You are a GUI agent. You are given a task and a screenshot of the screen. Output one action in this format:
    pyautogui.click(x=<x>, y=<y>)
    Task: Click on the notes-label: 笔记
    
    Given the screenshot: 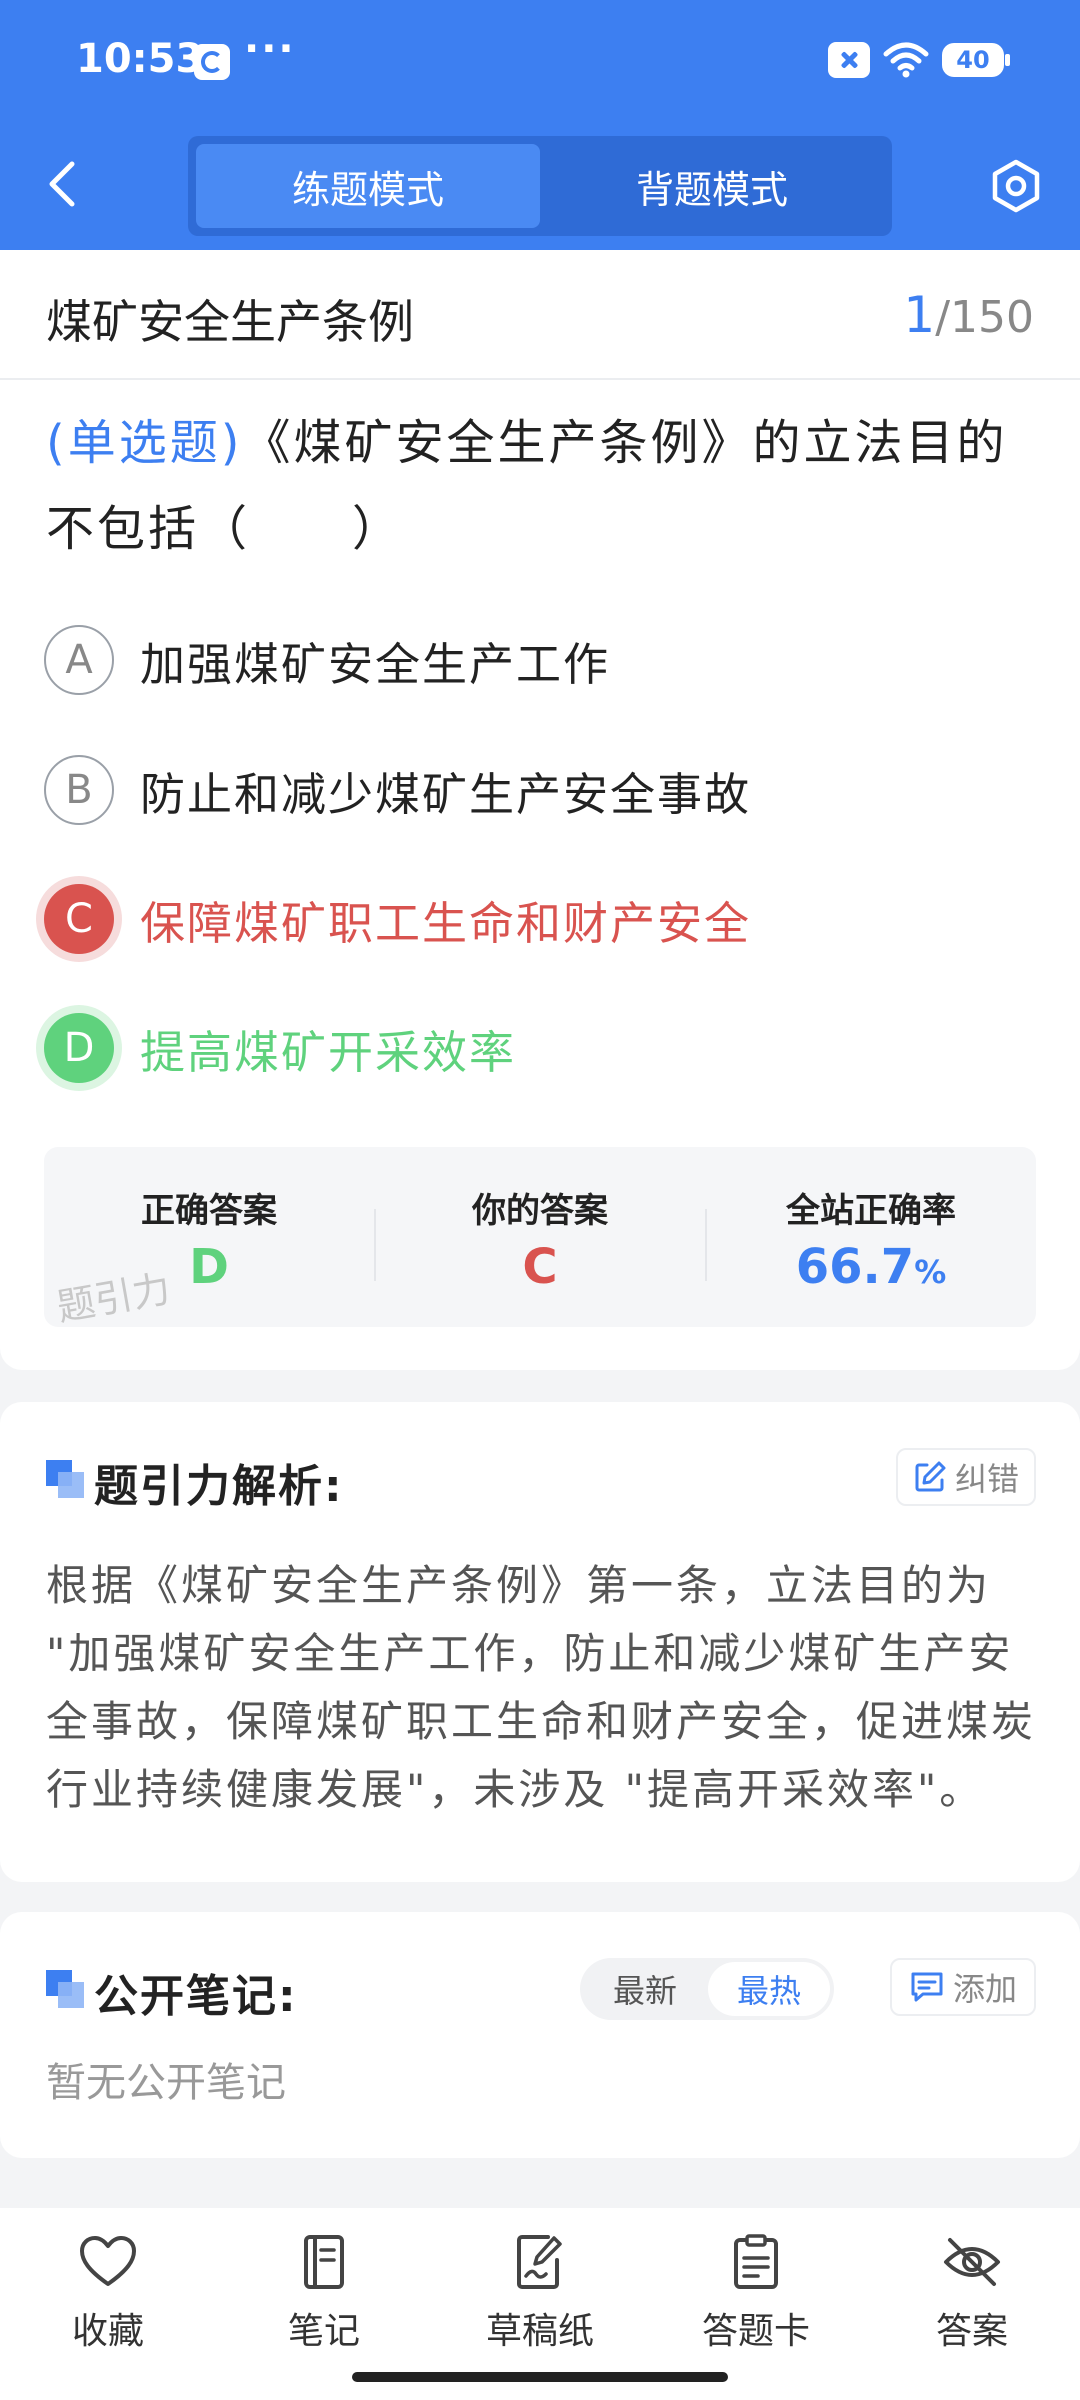 What is the action you would take?
    pyautogui.click(x=323, y=2331)
    